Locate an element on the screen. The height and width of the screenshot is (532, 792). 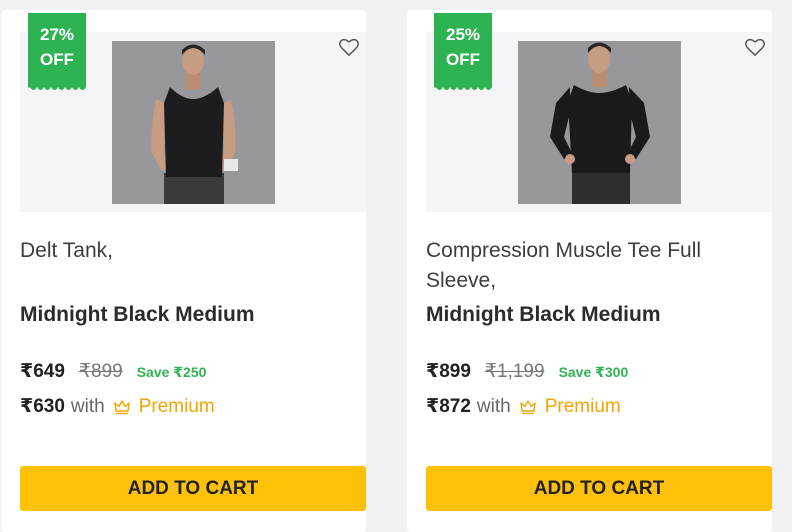
price-row: ₹649 ₹899 Save ₹250 is located at coordinates (113, 371).